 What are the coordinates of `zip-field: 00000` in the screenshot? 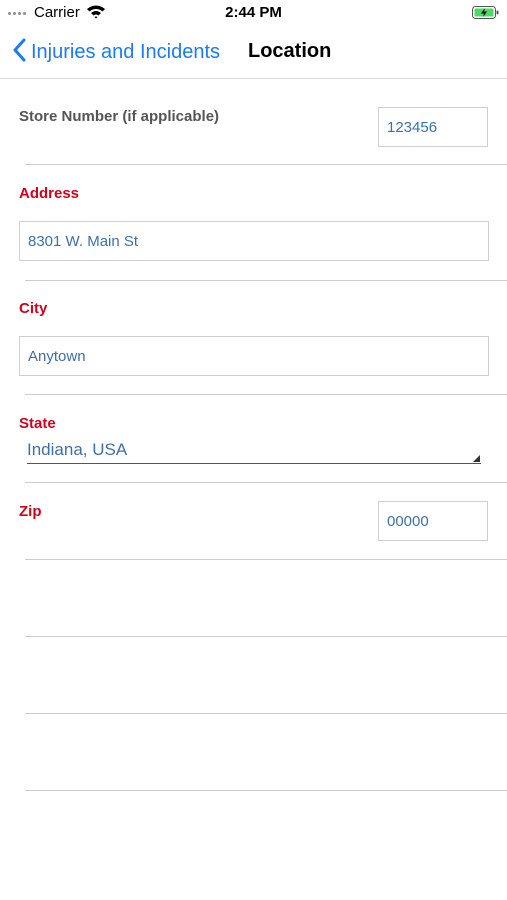 It's located at (433, 521).